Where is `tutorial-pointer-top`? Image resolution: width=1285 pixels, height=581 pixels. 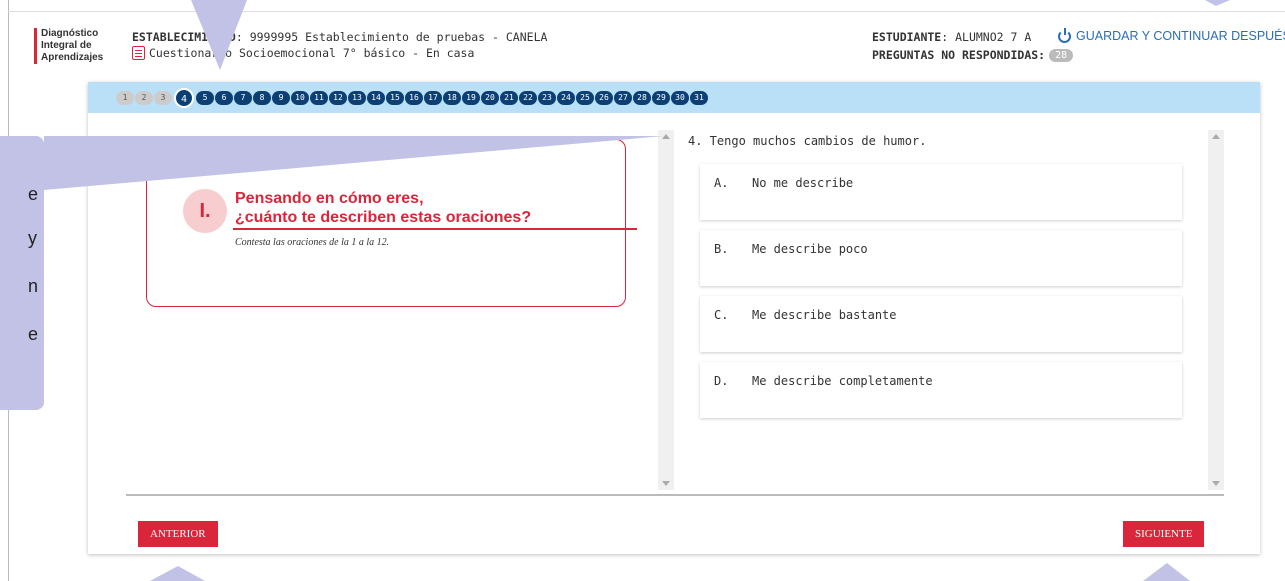
tutorial-pointer-top is located at coordinates (219, 35).